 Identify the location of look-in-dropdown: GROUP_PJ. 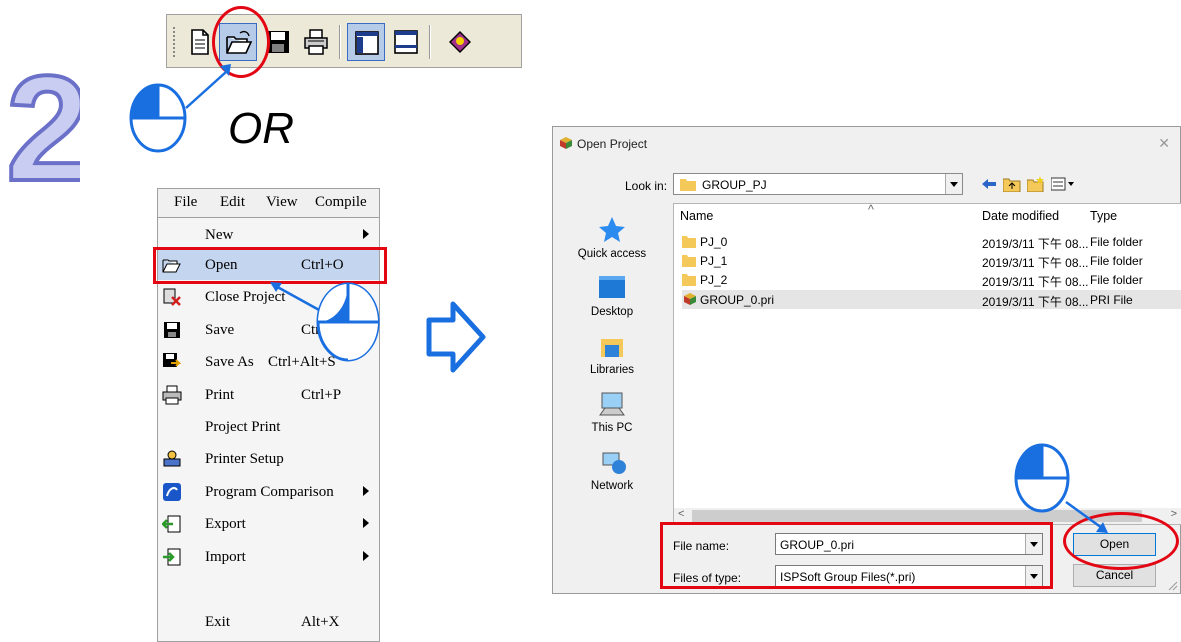
(818, 184).